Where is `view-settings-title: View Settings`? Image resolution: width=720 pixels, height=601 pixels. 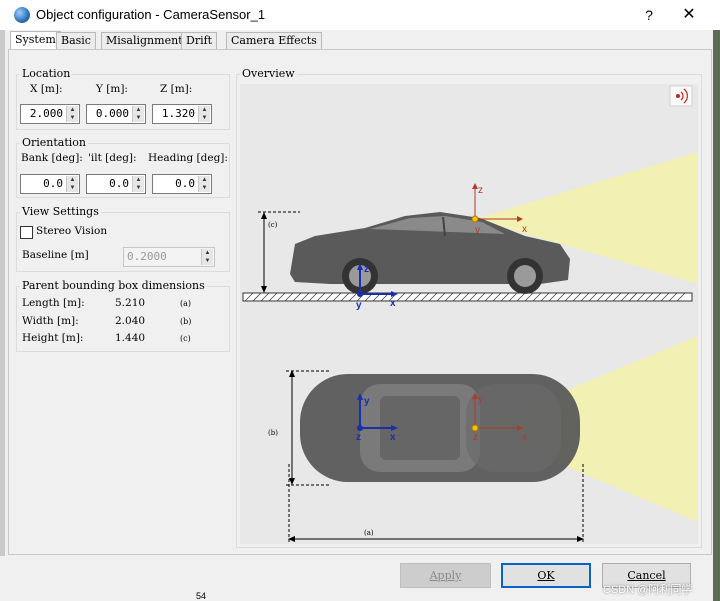
view-settings-title: View Settings is located at coordinates (60, 211).